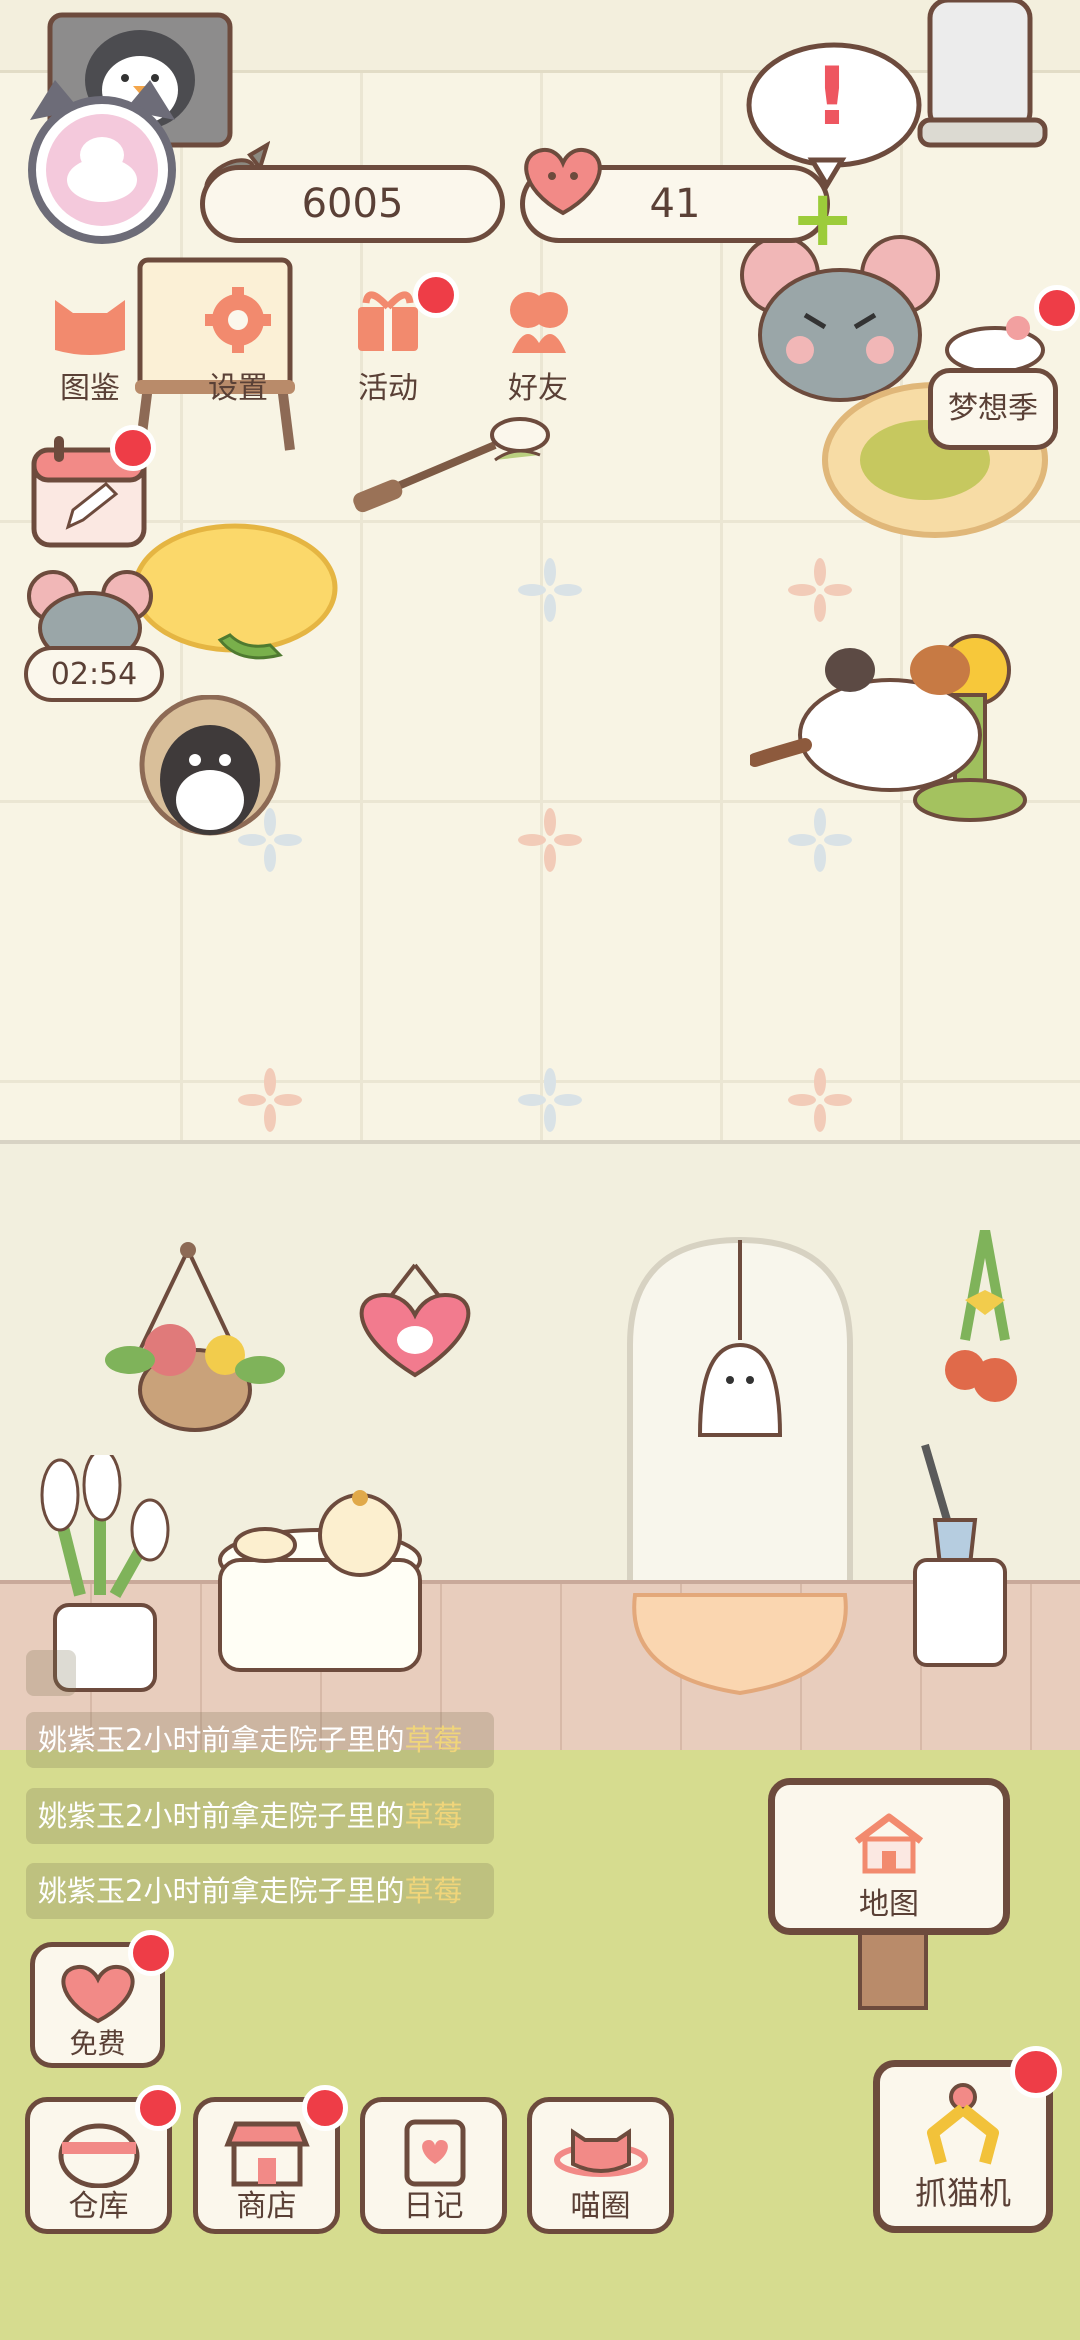 This screenshot has width=1080, height=2340. I want to click on claw-icon, so click(963, 2124).